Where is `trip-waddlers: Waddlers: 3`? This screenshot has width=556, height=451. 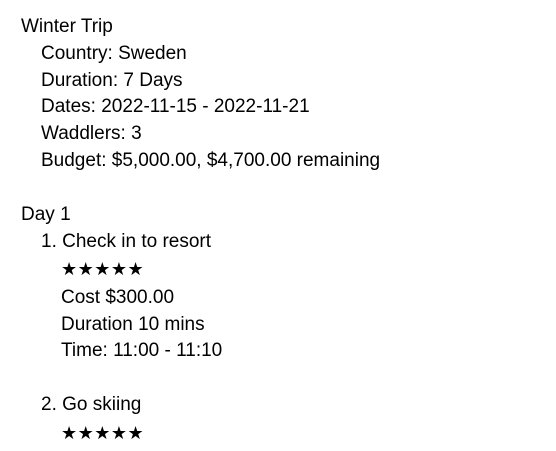
trip-waddlers: Waddlers: 3 is located at coordinates (91, 133).